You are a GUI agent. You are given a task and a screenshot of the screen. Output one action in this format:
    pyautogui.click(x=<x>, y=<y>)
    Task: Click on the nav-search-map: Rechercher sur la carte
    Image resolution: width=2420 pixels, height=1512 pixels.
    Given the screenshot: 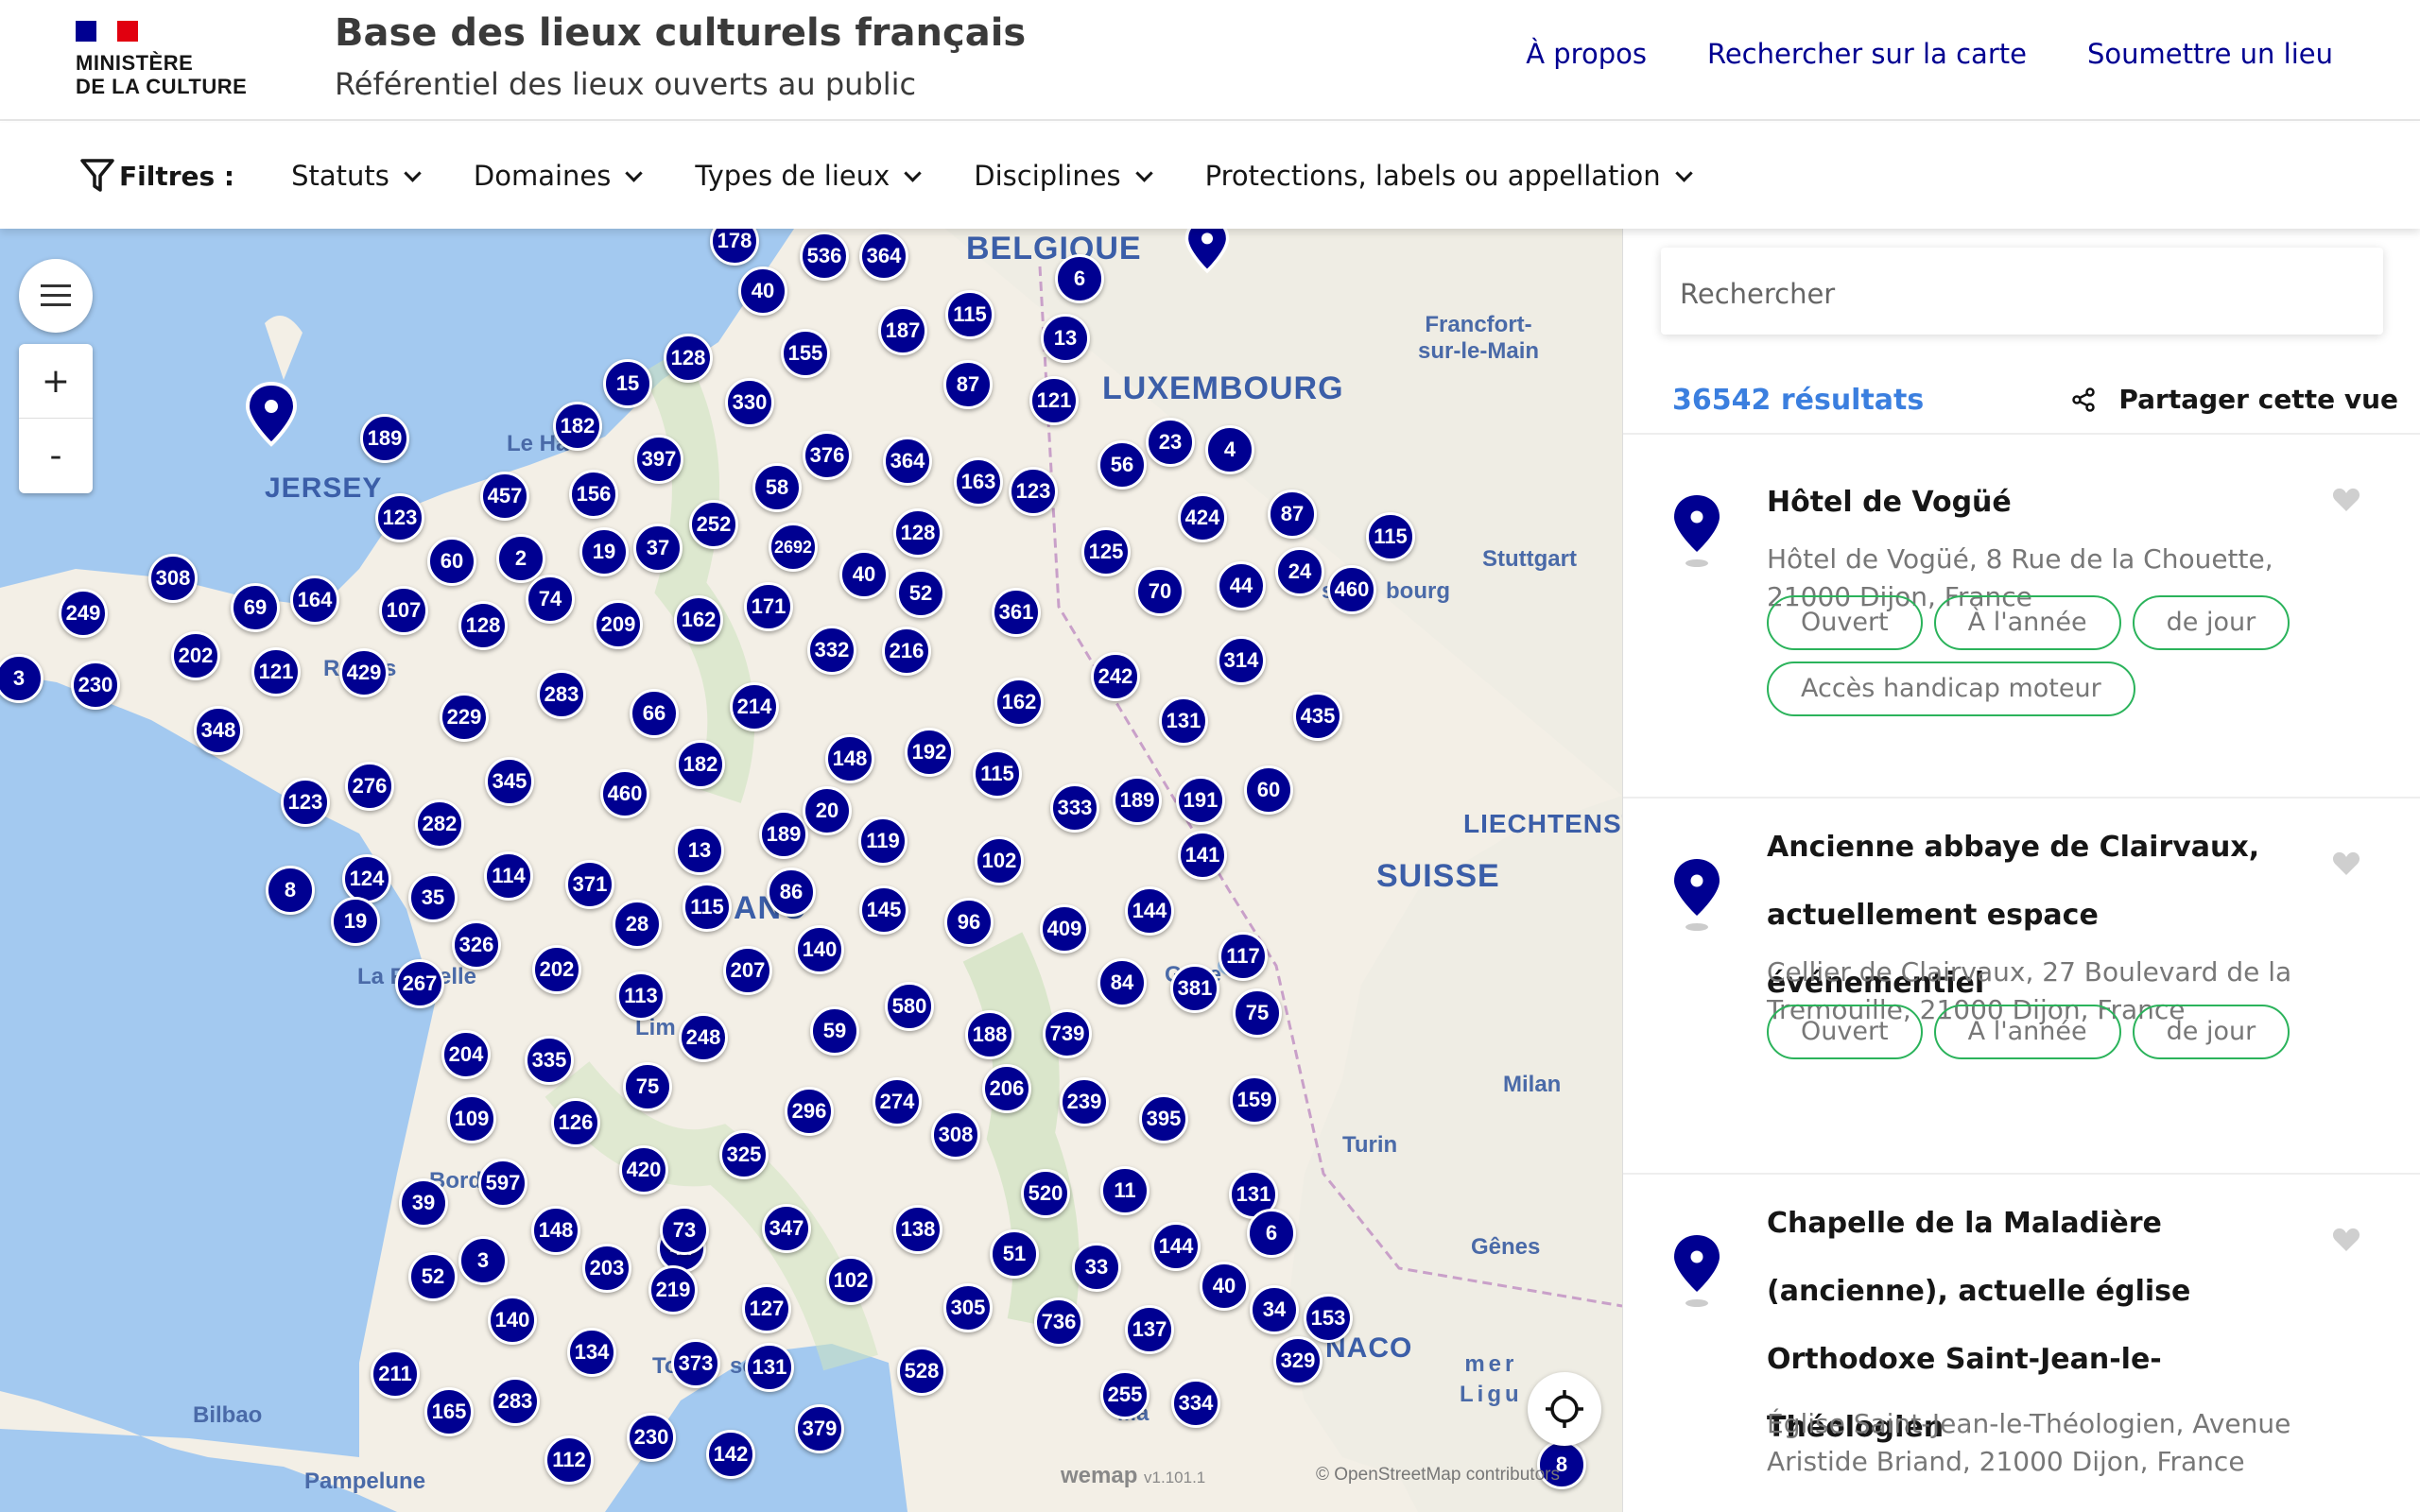 What is the action you would take?
    pyautogui.click(x=1867, y=54)
    